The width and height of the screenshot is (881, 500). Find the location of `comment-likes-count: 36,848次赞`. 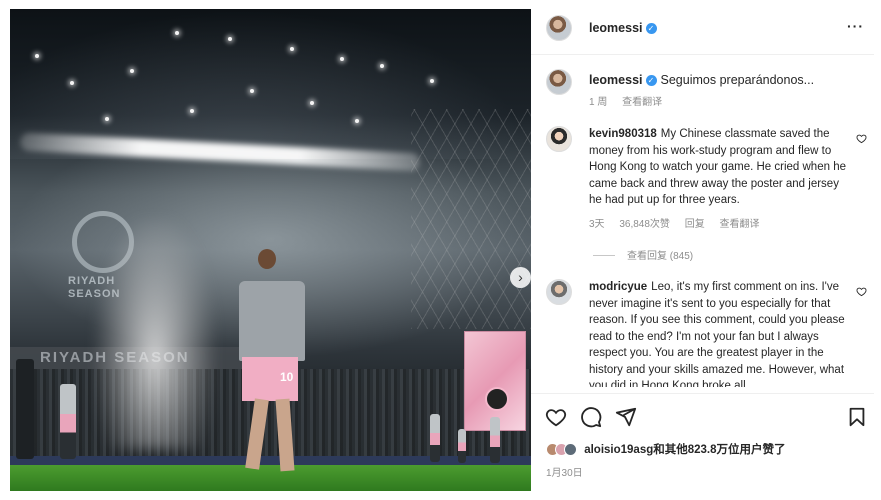

comment-likes-count: 36,848次赞 is located at coordinates (644, 224).